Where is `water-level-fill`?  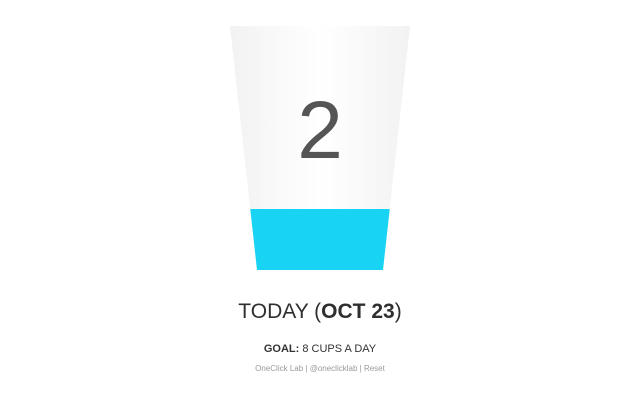
water-level-fill is located at coordinates (320, 239).